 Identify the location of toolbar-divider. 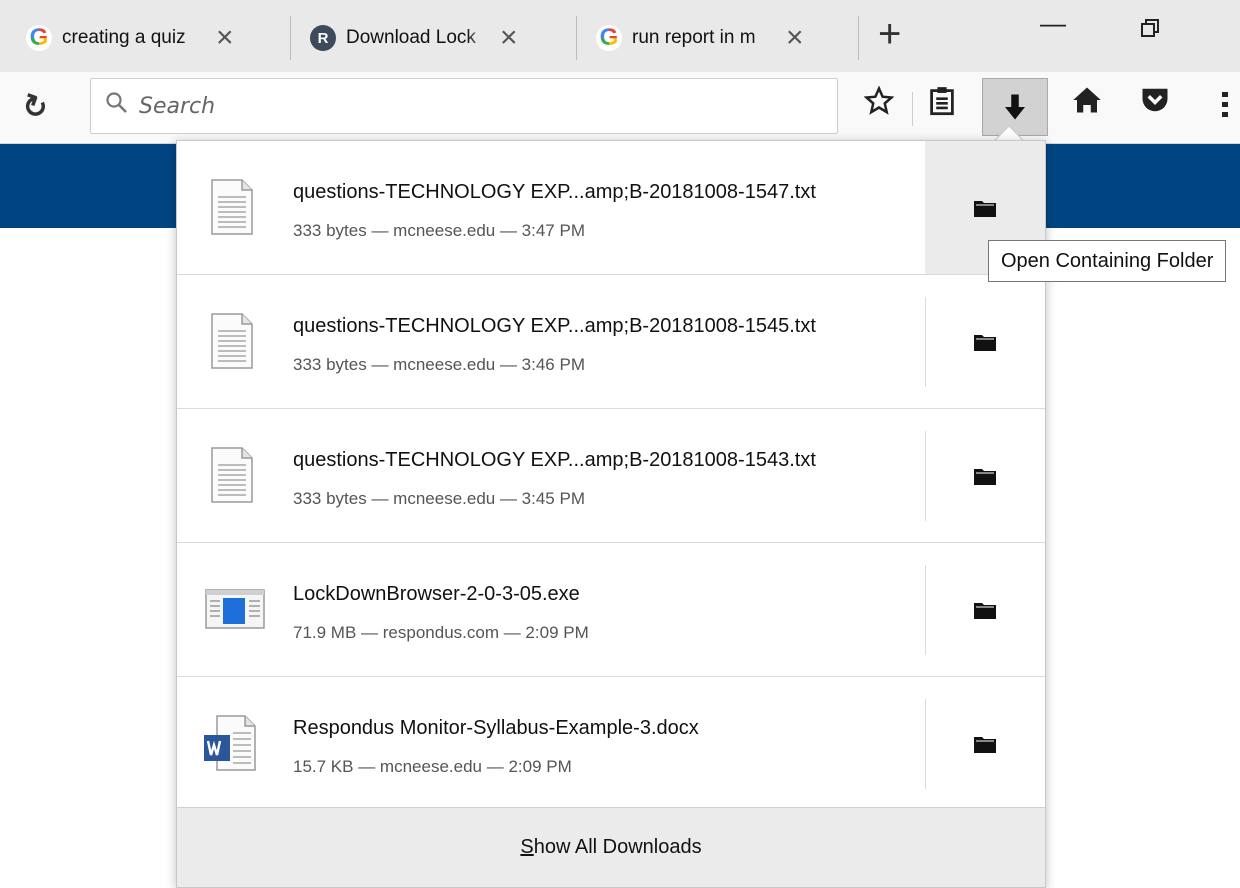
(912, 109).